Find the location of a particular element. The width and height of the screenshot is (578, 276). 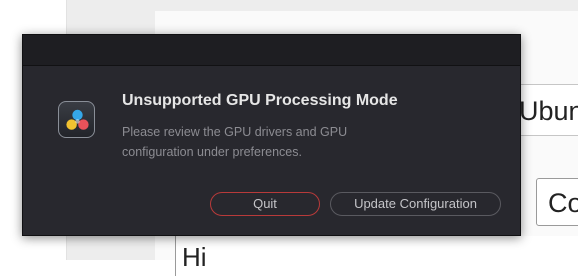

background-button: Co is located at coordinates (557, 202).